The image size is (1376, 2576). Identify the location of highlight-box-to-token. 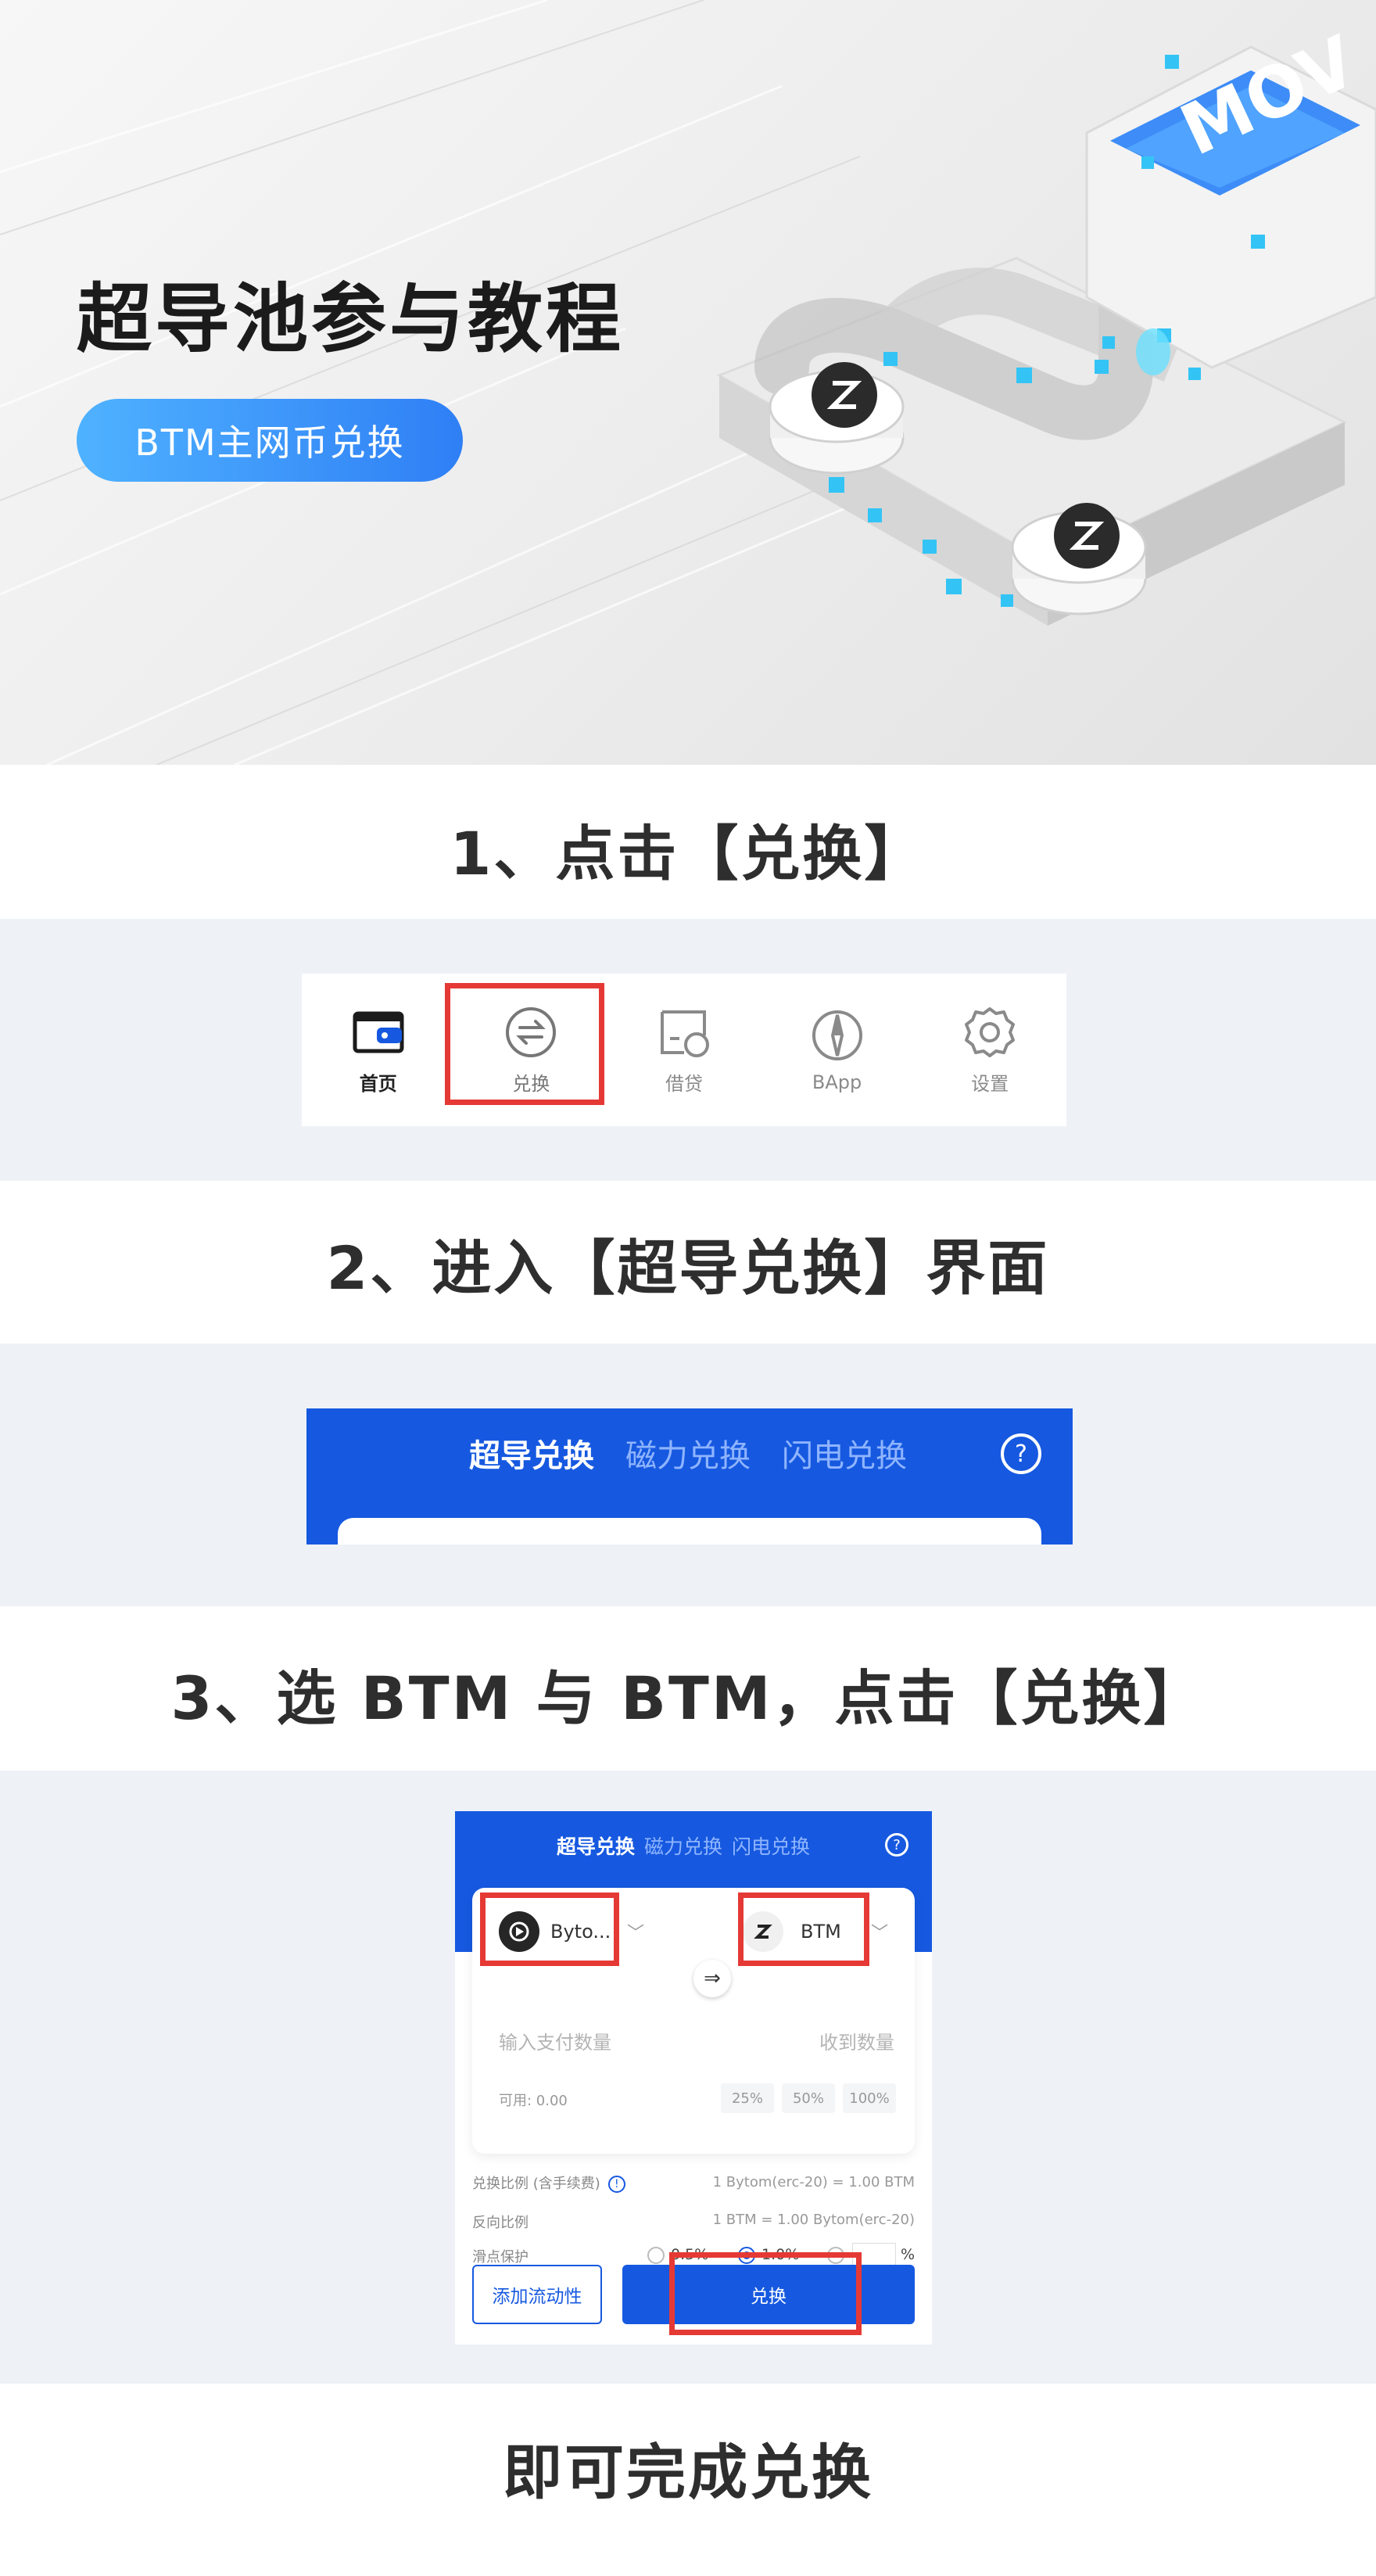
(803, 1930).